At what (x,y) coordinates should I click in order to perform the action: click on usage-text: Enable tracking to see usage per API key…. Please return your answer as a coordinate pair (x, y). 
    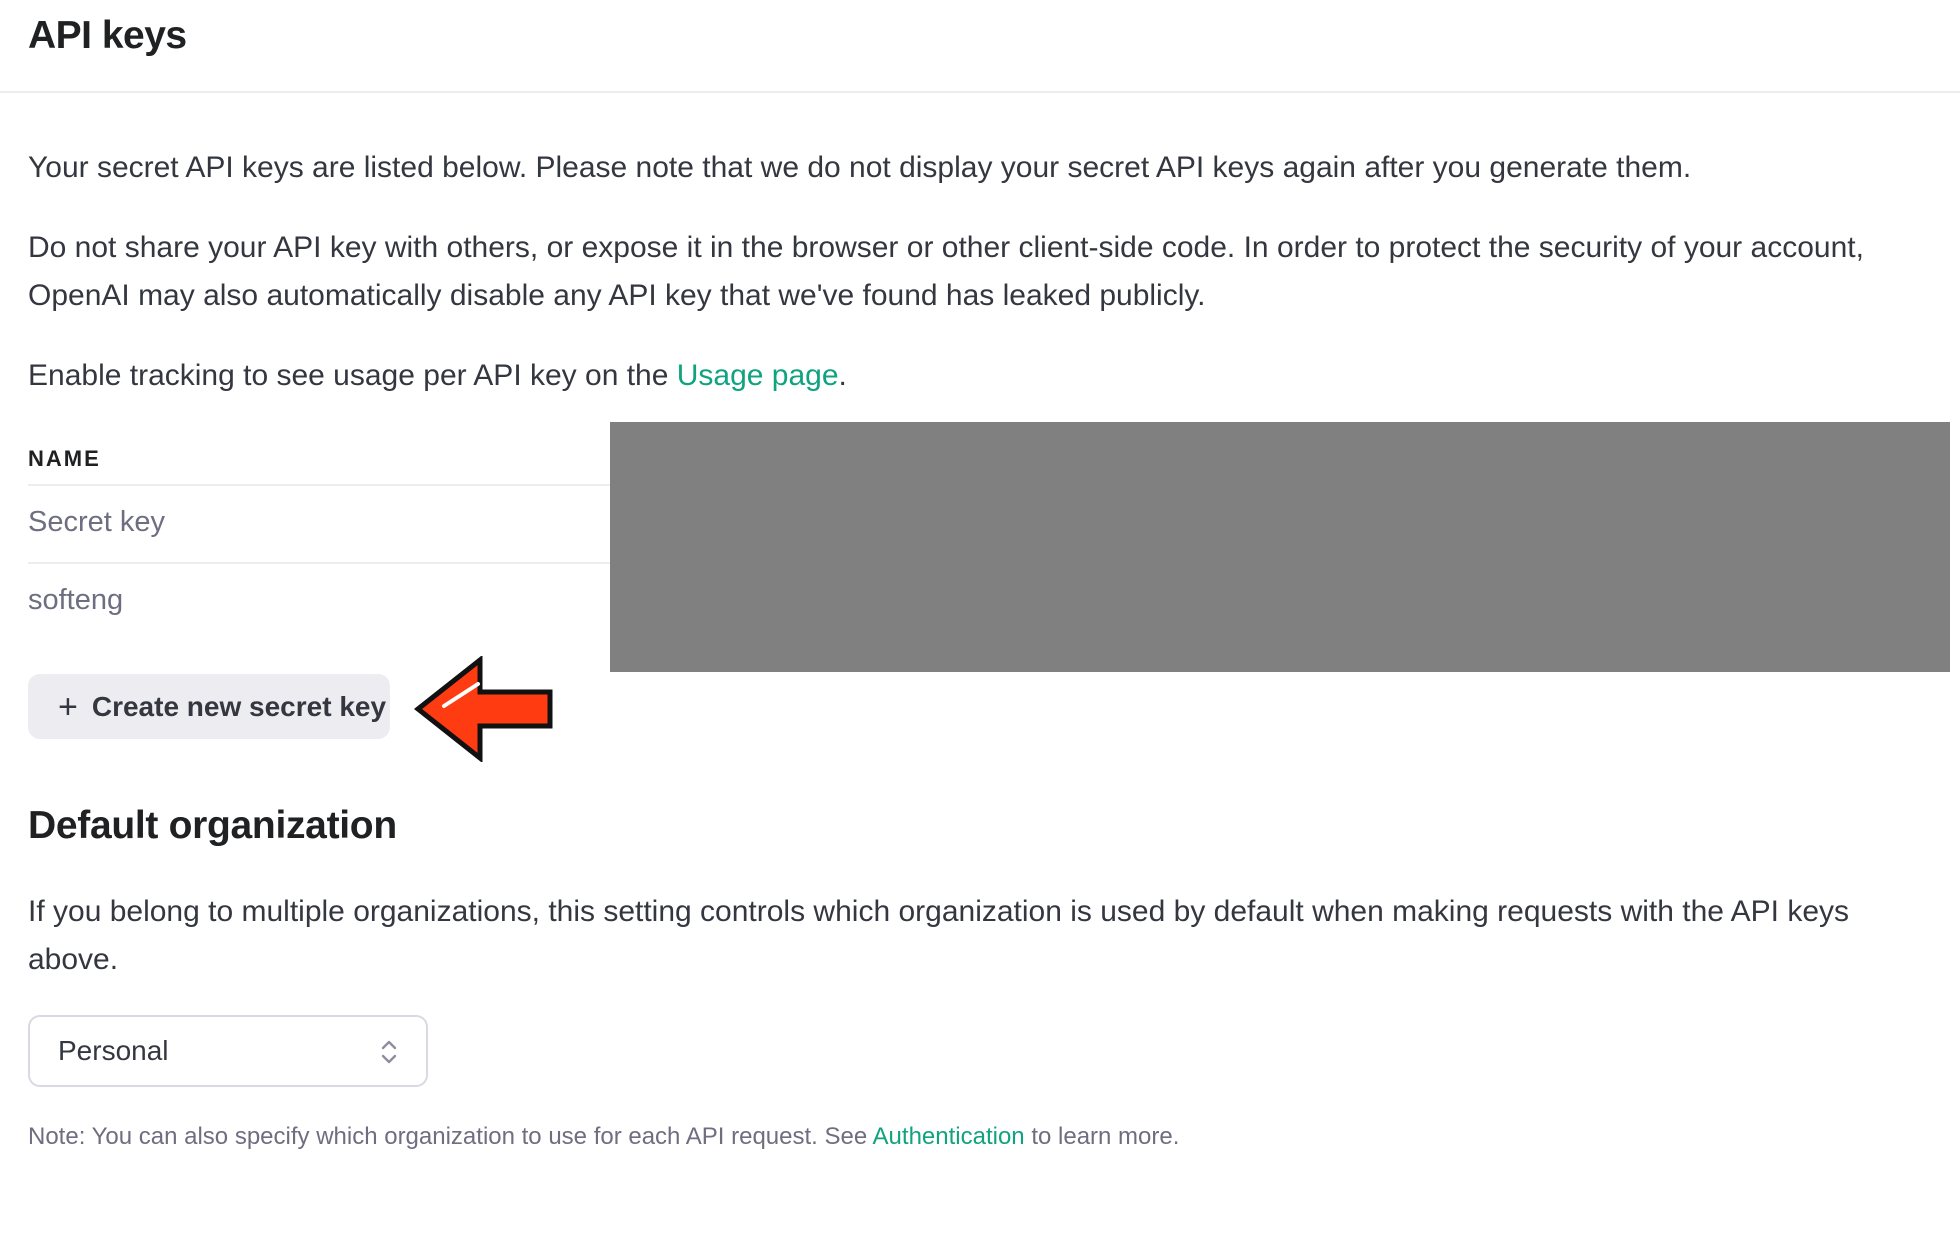
    Looking at the image, I should click on (352, 375).